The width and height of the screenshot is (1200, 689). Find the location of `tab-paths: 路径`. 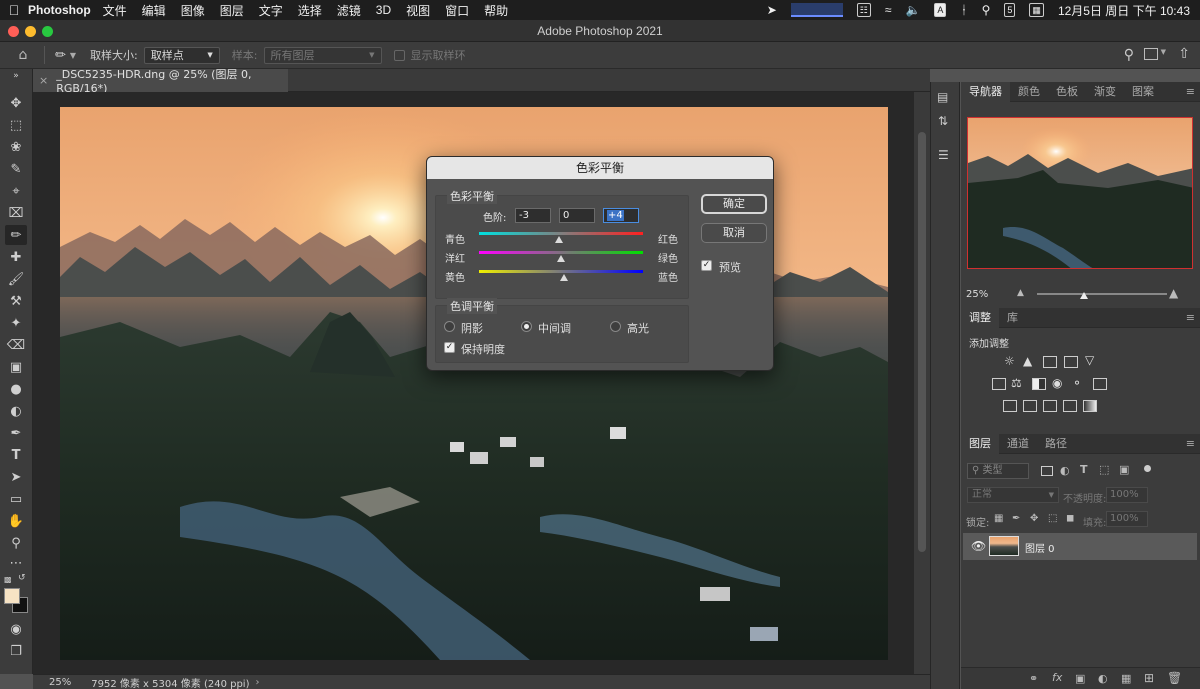

tab-paths: 路径 is located at coordinates (1056, 444).